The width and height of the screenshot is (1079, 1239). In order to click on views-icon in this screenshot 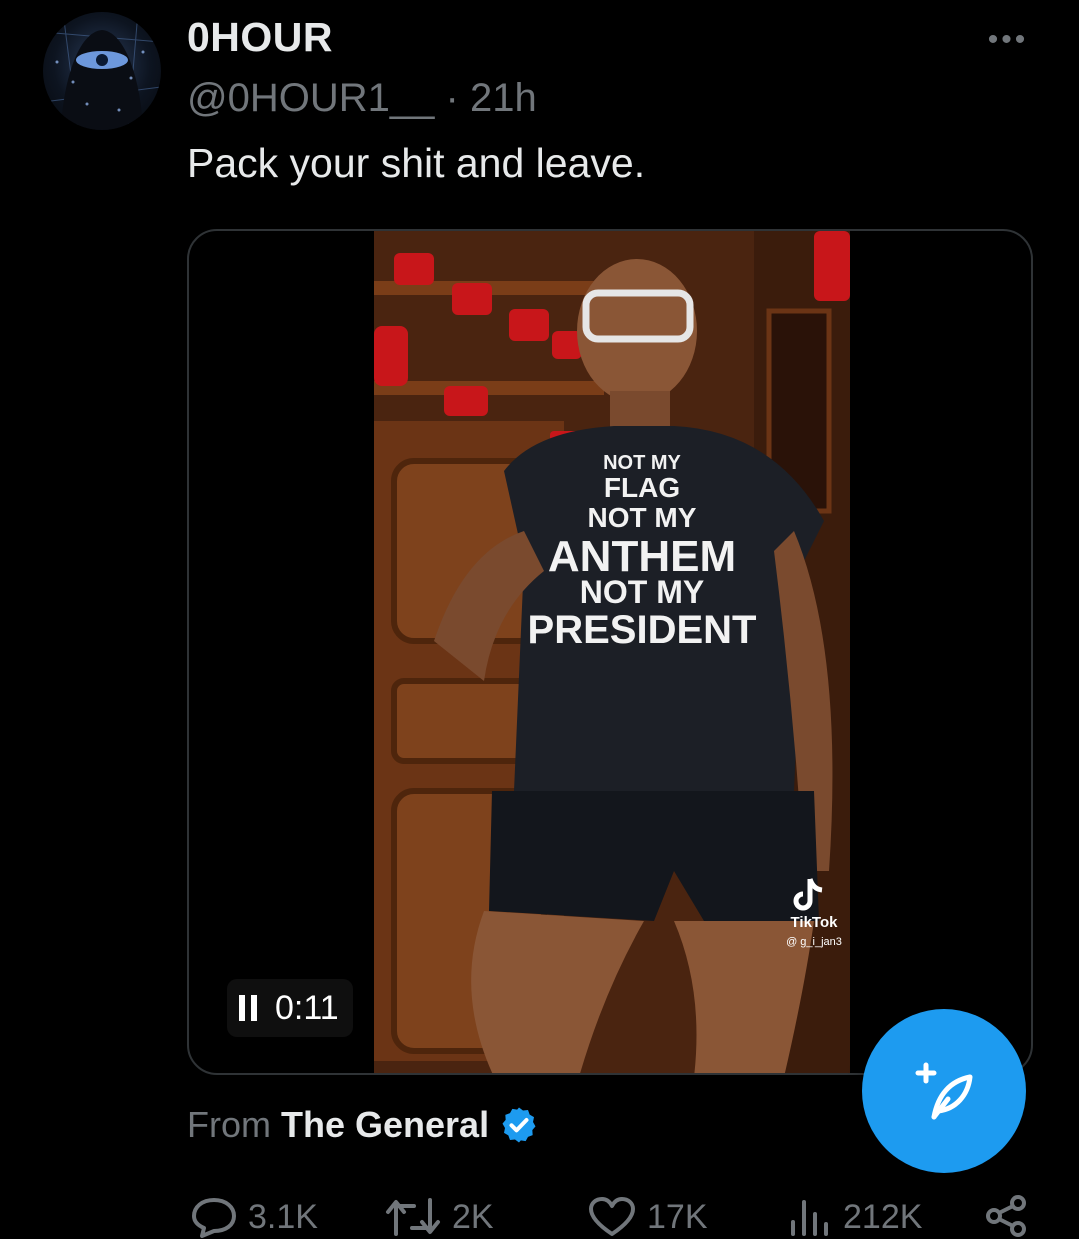, I will do `click(809, 1218)`.